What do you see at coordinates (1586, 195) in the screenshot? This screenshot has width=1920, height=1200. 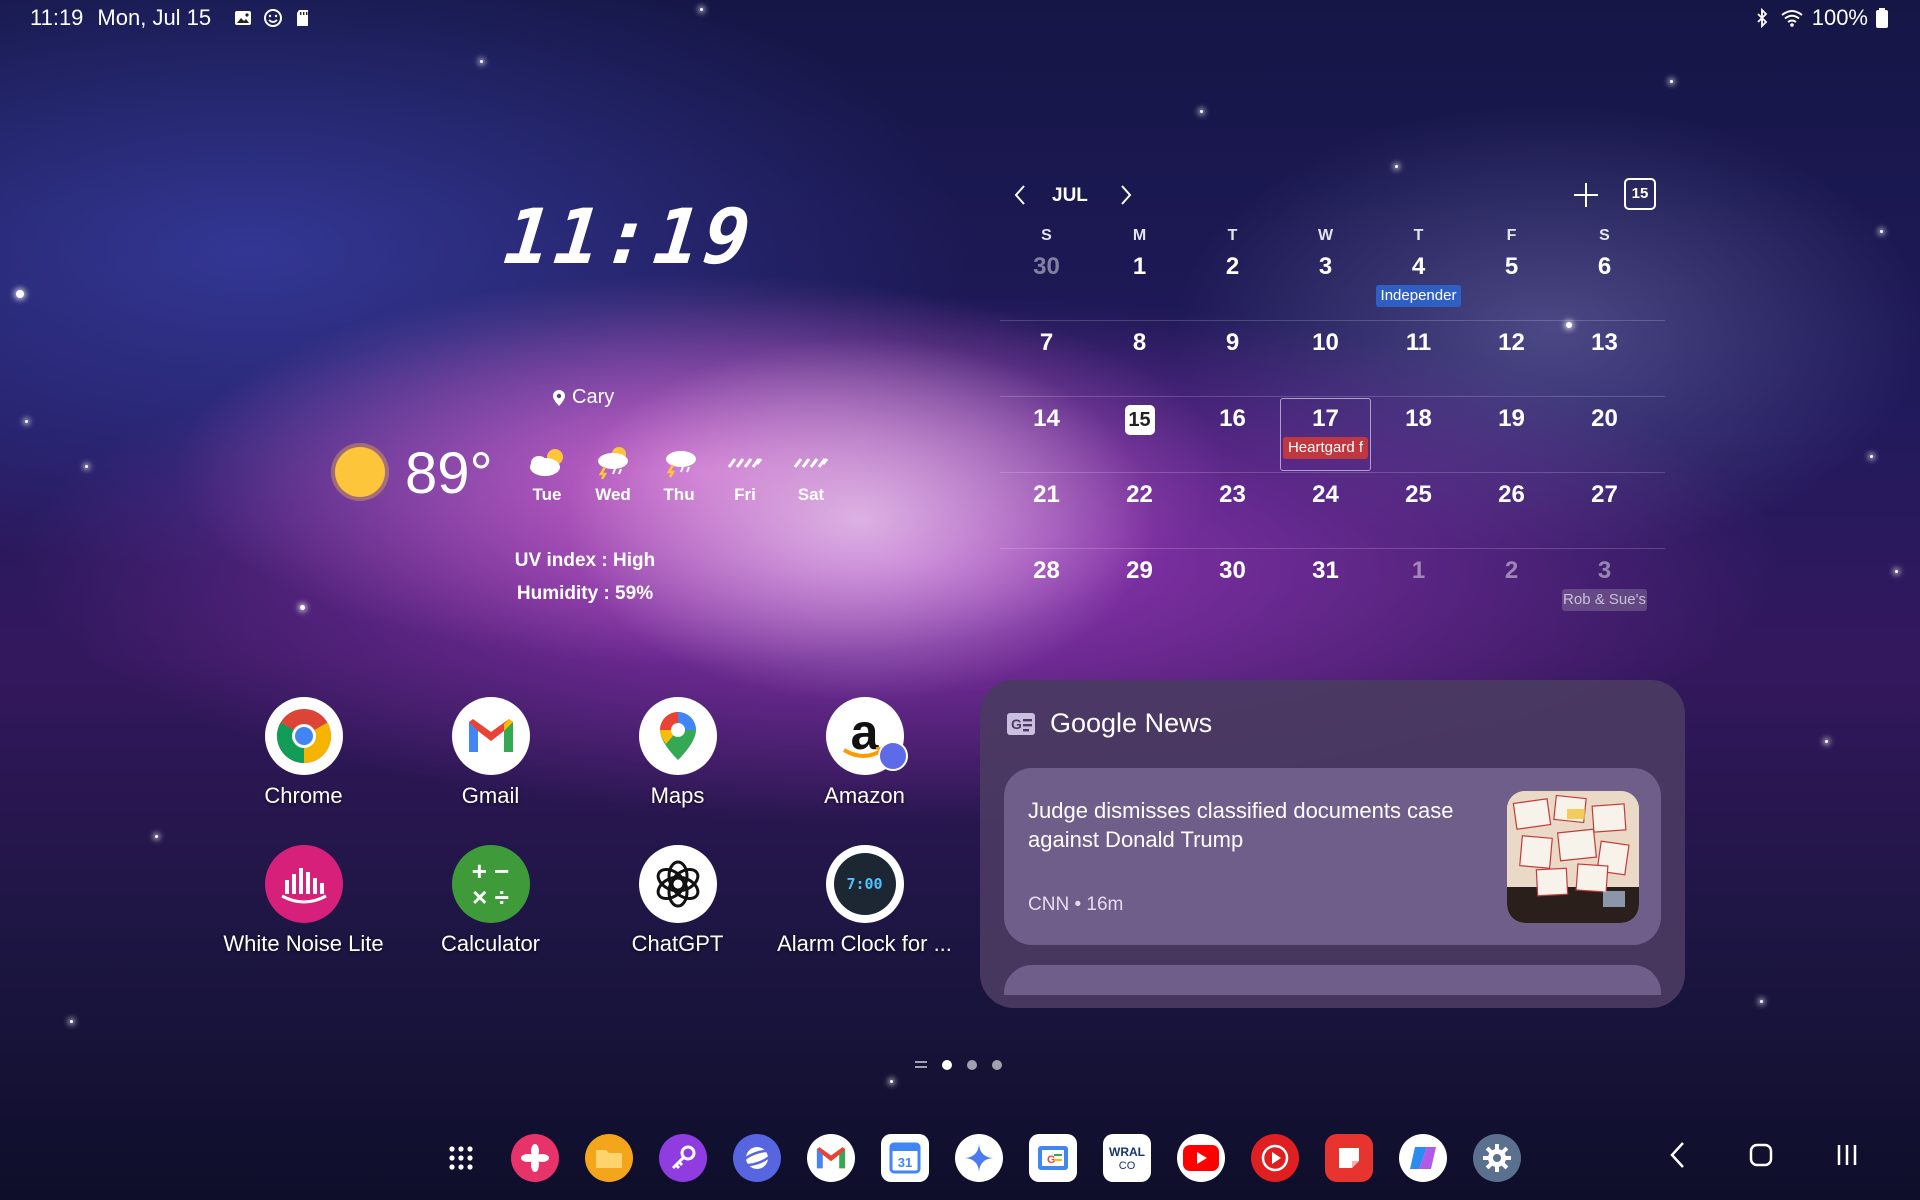 I see `add-event-icon` at bounding box center [1586, 195].